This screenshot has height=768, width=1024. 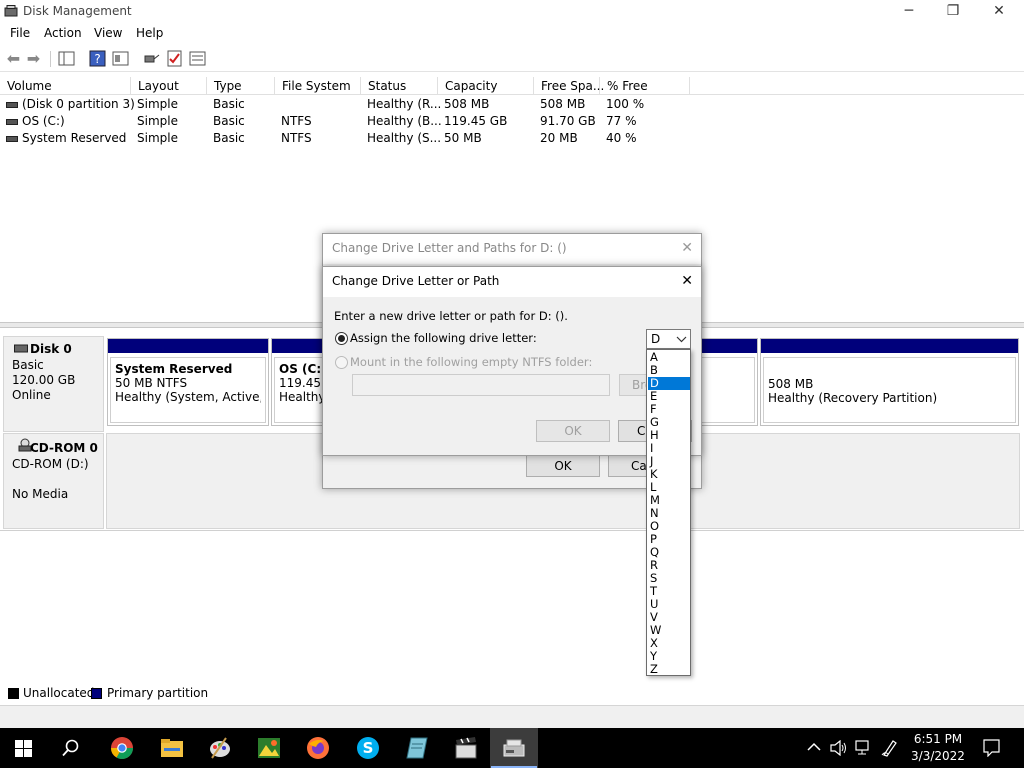 I want to click on drive-letter-option: I, so click(x=669, y=448).